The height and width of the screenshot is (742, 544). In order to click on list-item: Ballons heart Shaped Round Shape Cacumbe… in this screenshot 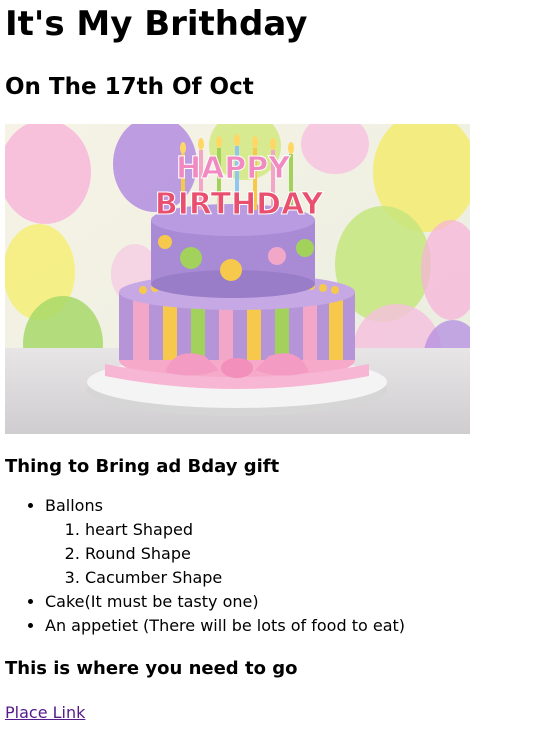, I will do `click(294, 542)`.